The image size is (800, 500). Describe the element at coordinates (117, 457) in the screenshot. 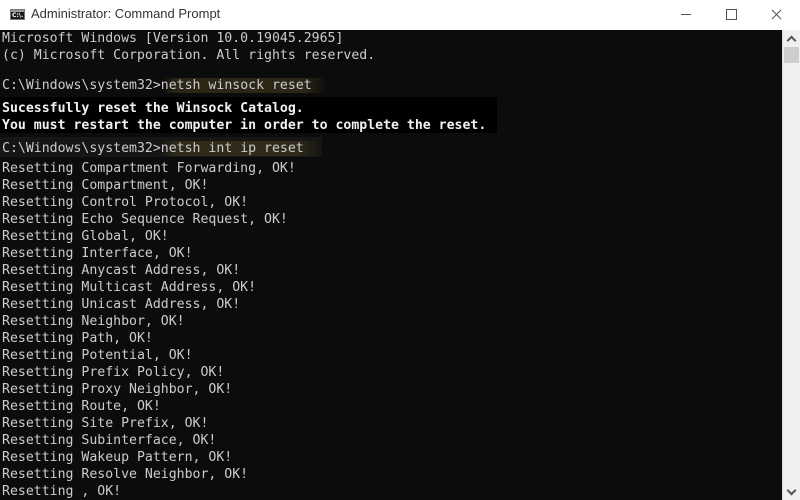

I see `output-line: Resetting Wakeup Pattern, OK!` at that location.